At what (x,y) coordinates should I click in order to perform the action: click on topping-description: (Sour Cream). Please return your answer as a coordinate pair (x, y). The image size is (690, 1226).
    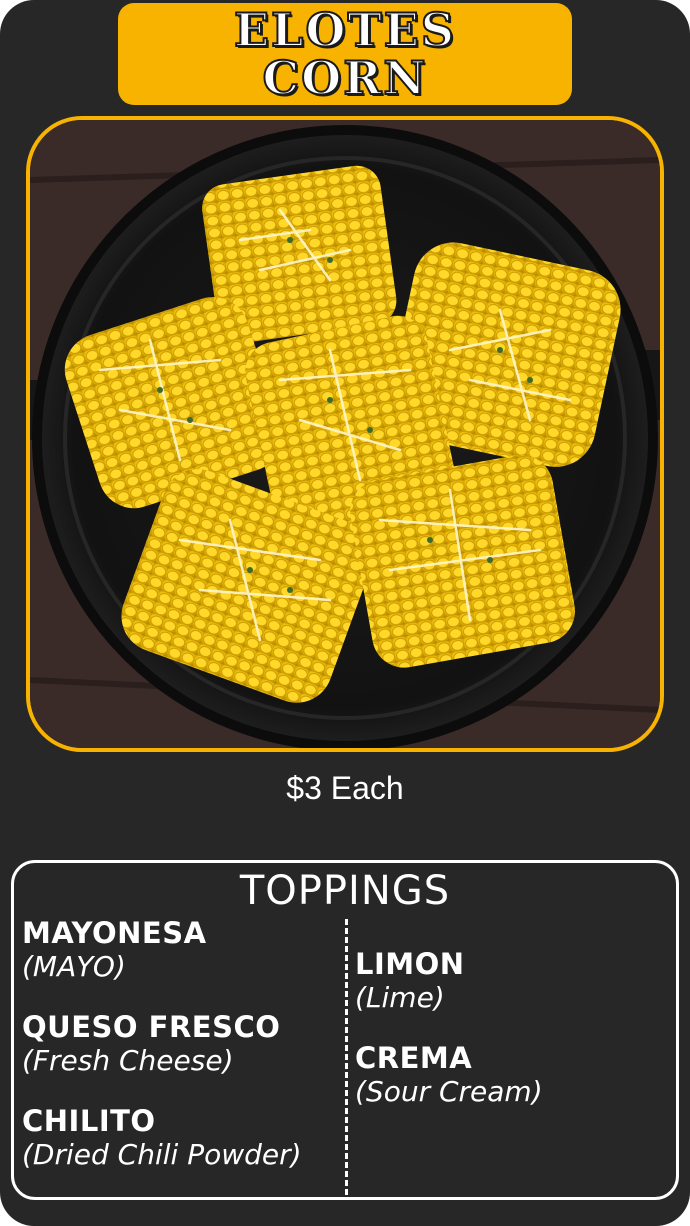
    Looking at the image, I should click on (449, 1091).